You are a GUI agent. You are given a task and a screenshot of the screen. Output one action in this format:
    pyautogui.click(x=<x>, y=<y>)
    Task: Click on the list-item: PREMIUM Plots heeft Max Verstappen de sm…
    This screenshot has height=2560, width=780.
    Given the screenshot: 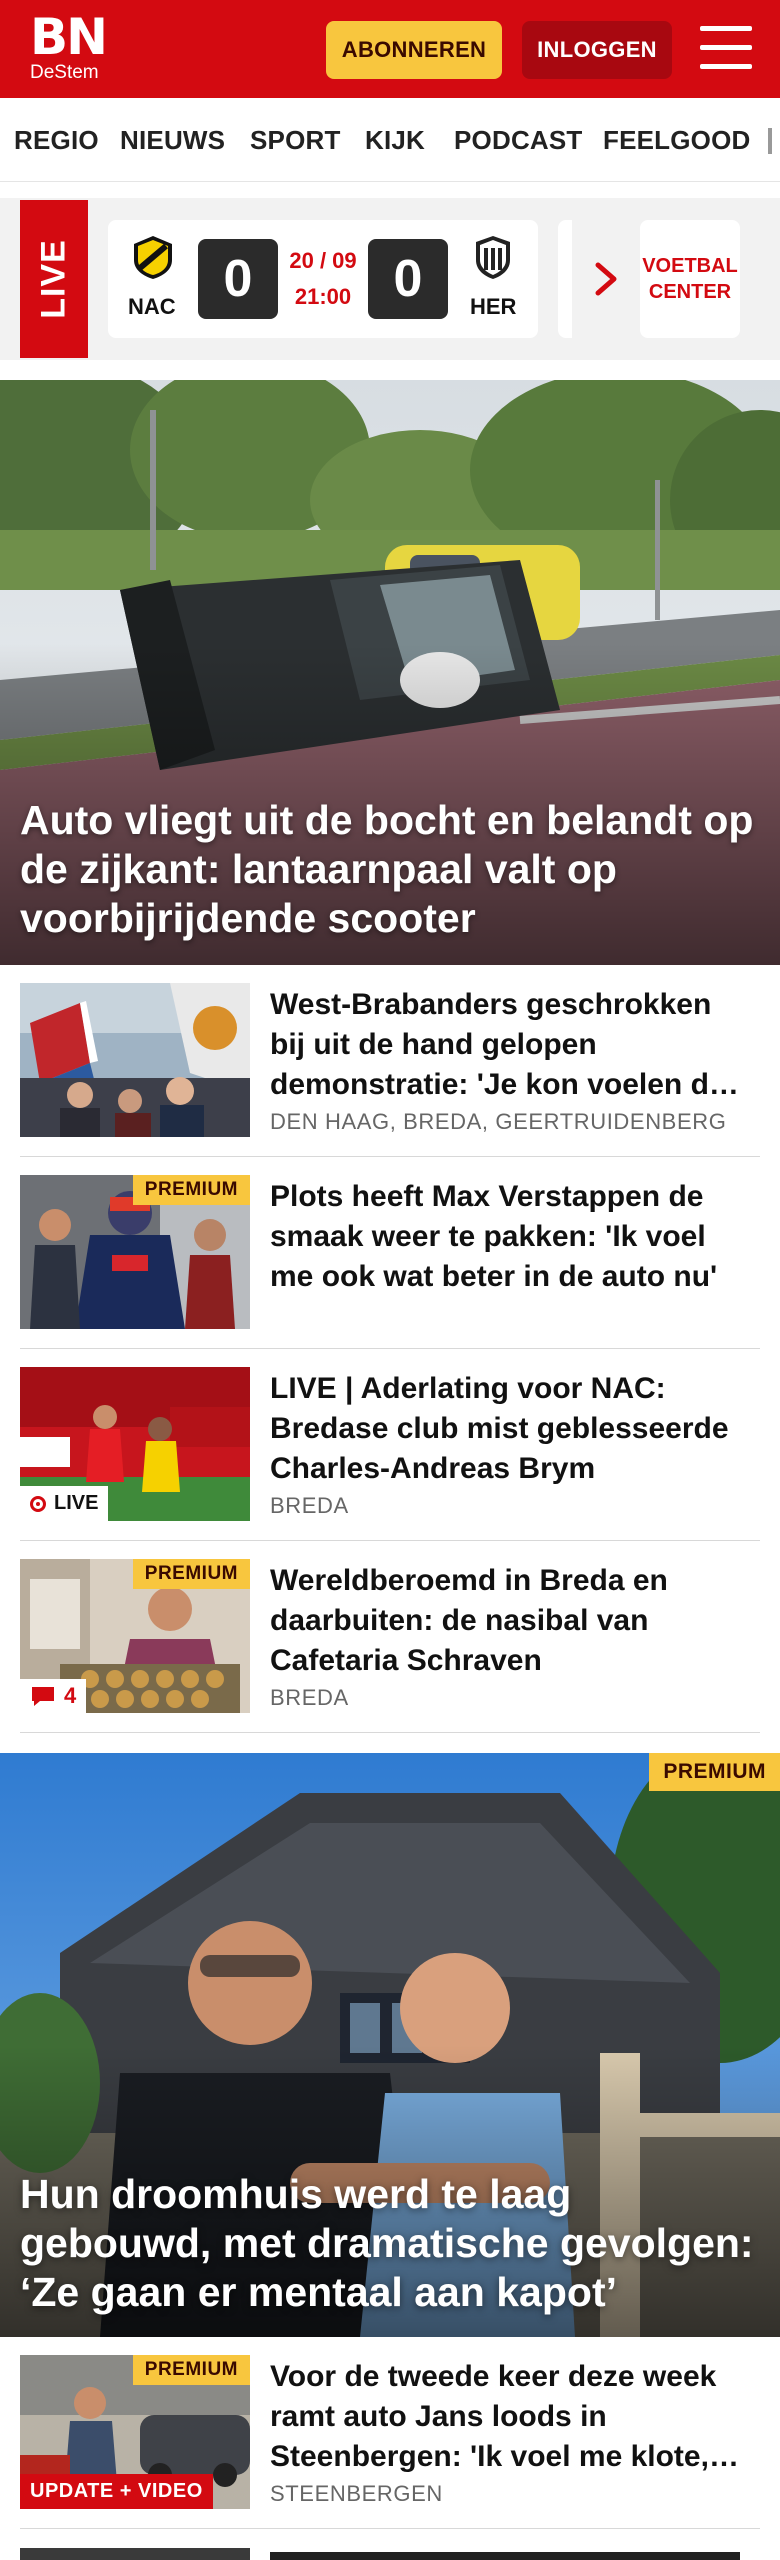 What is the action you would take?
    pyautogui.click(x=390, y=1253)
    